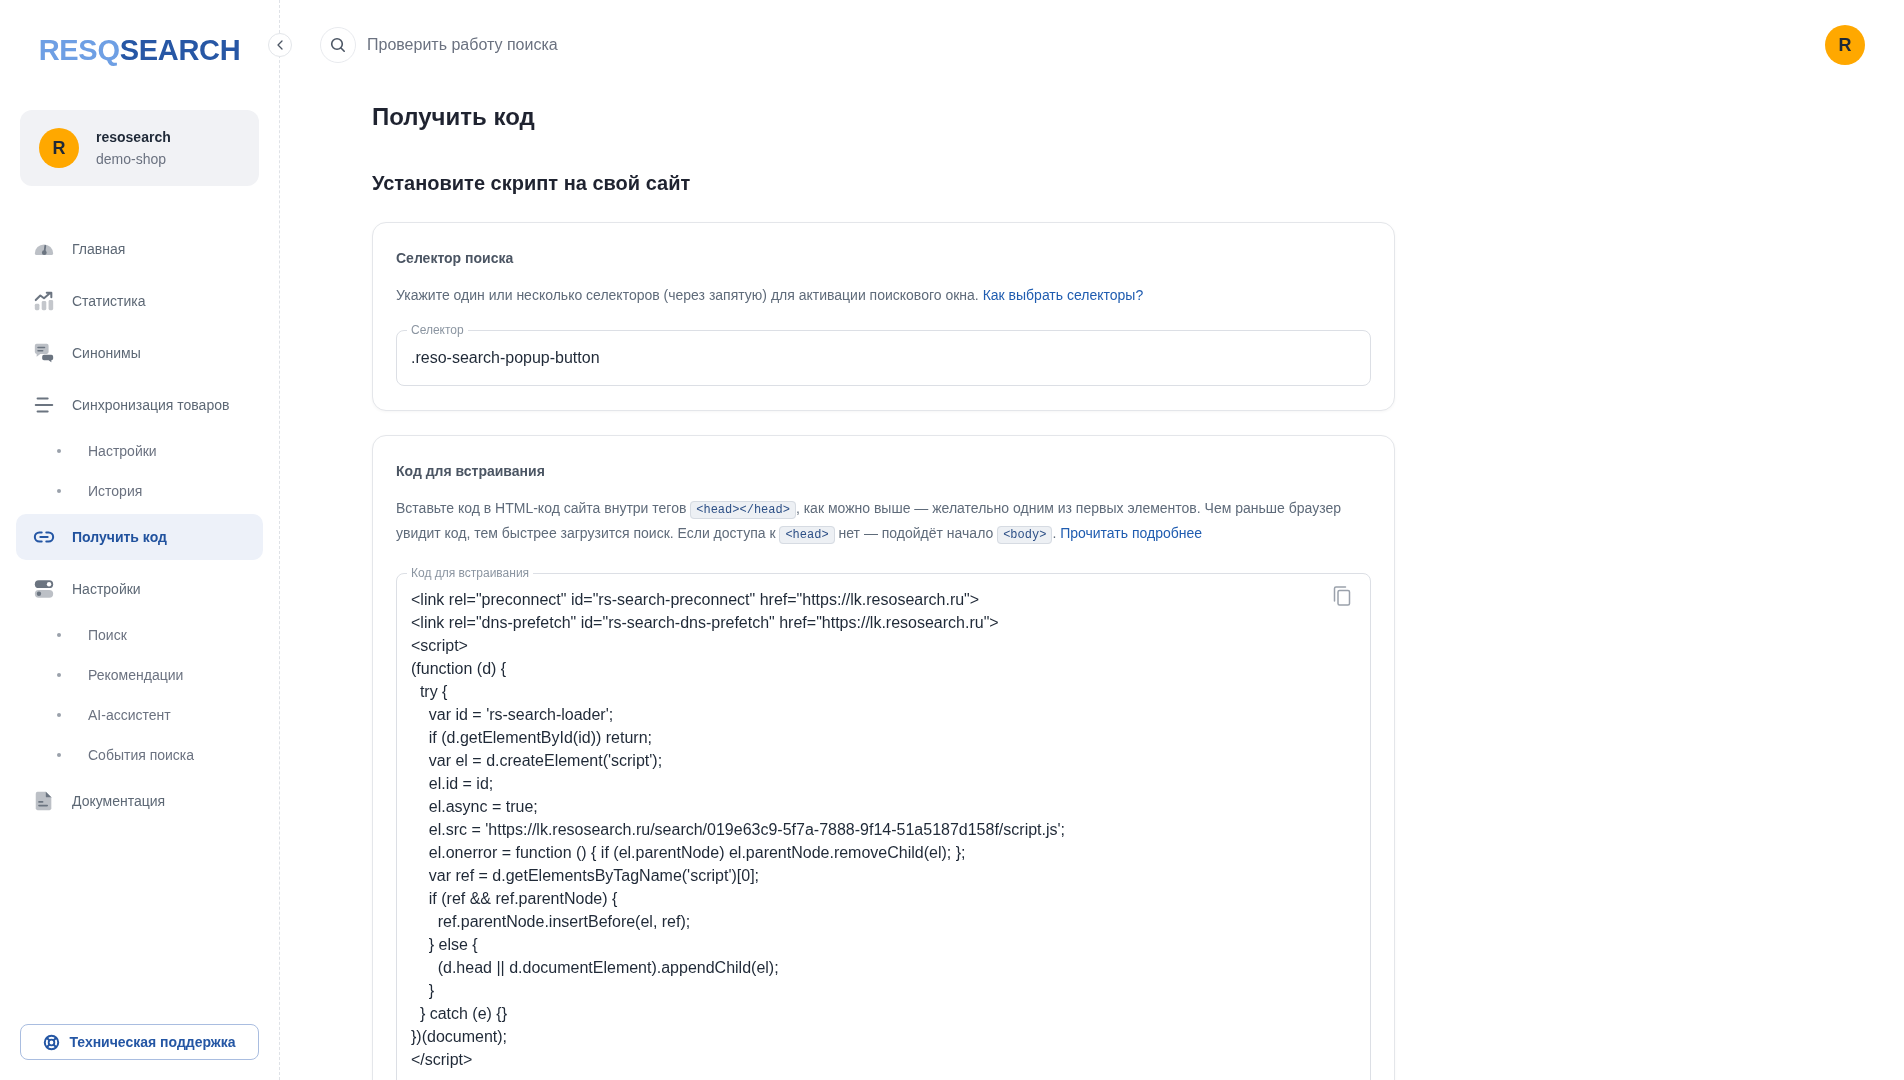 The width and height of the screenshot is (1904, 1080). Describe the element at coordinates (139, 405) in the screenshot. I see `nav-item: Синхронизация товаров` at that location.